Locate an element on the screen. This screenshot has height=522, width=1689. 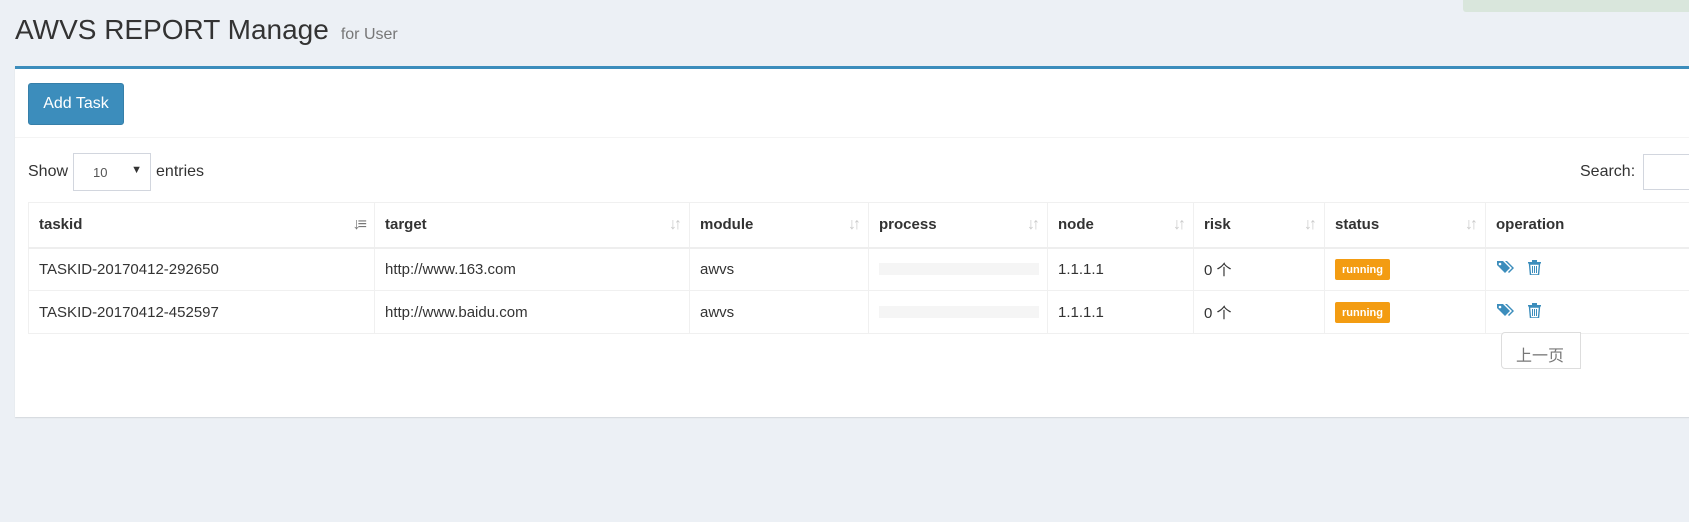
box-header: Add Task is located at coordinates (852, 103).